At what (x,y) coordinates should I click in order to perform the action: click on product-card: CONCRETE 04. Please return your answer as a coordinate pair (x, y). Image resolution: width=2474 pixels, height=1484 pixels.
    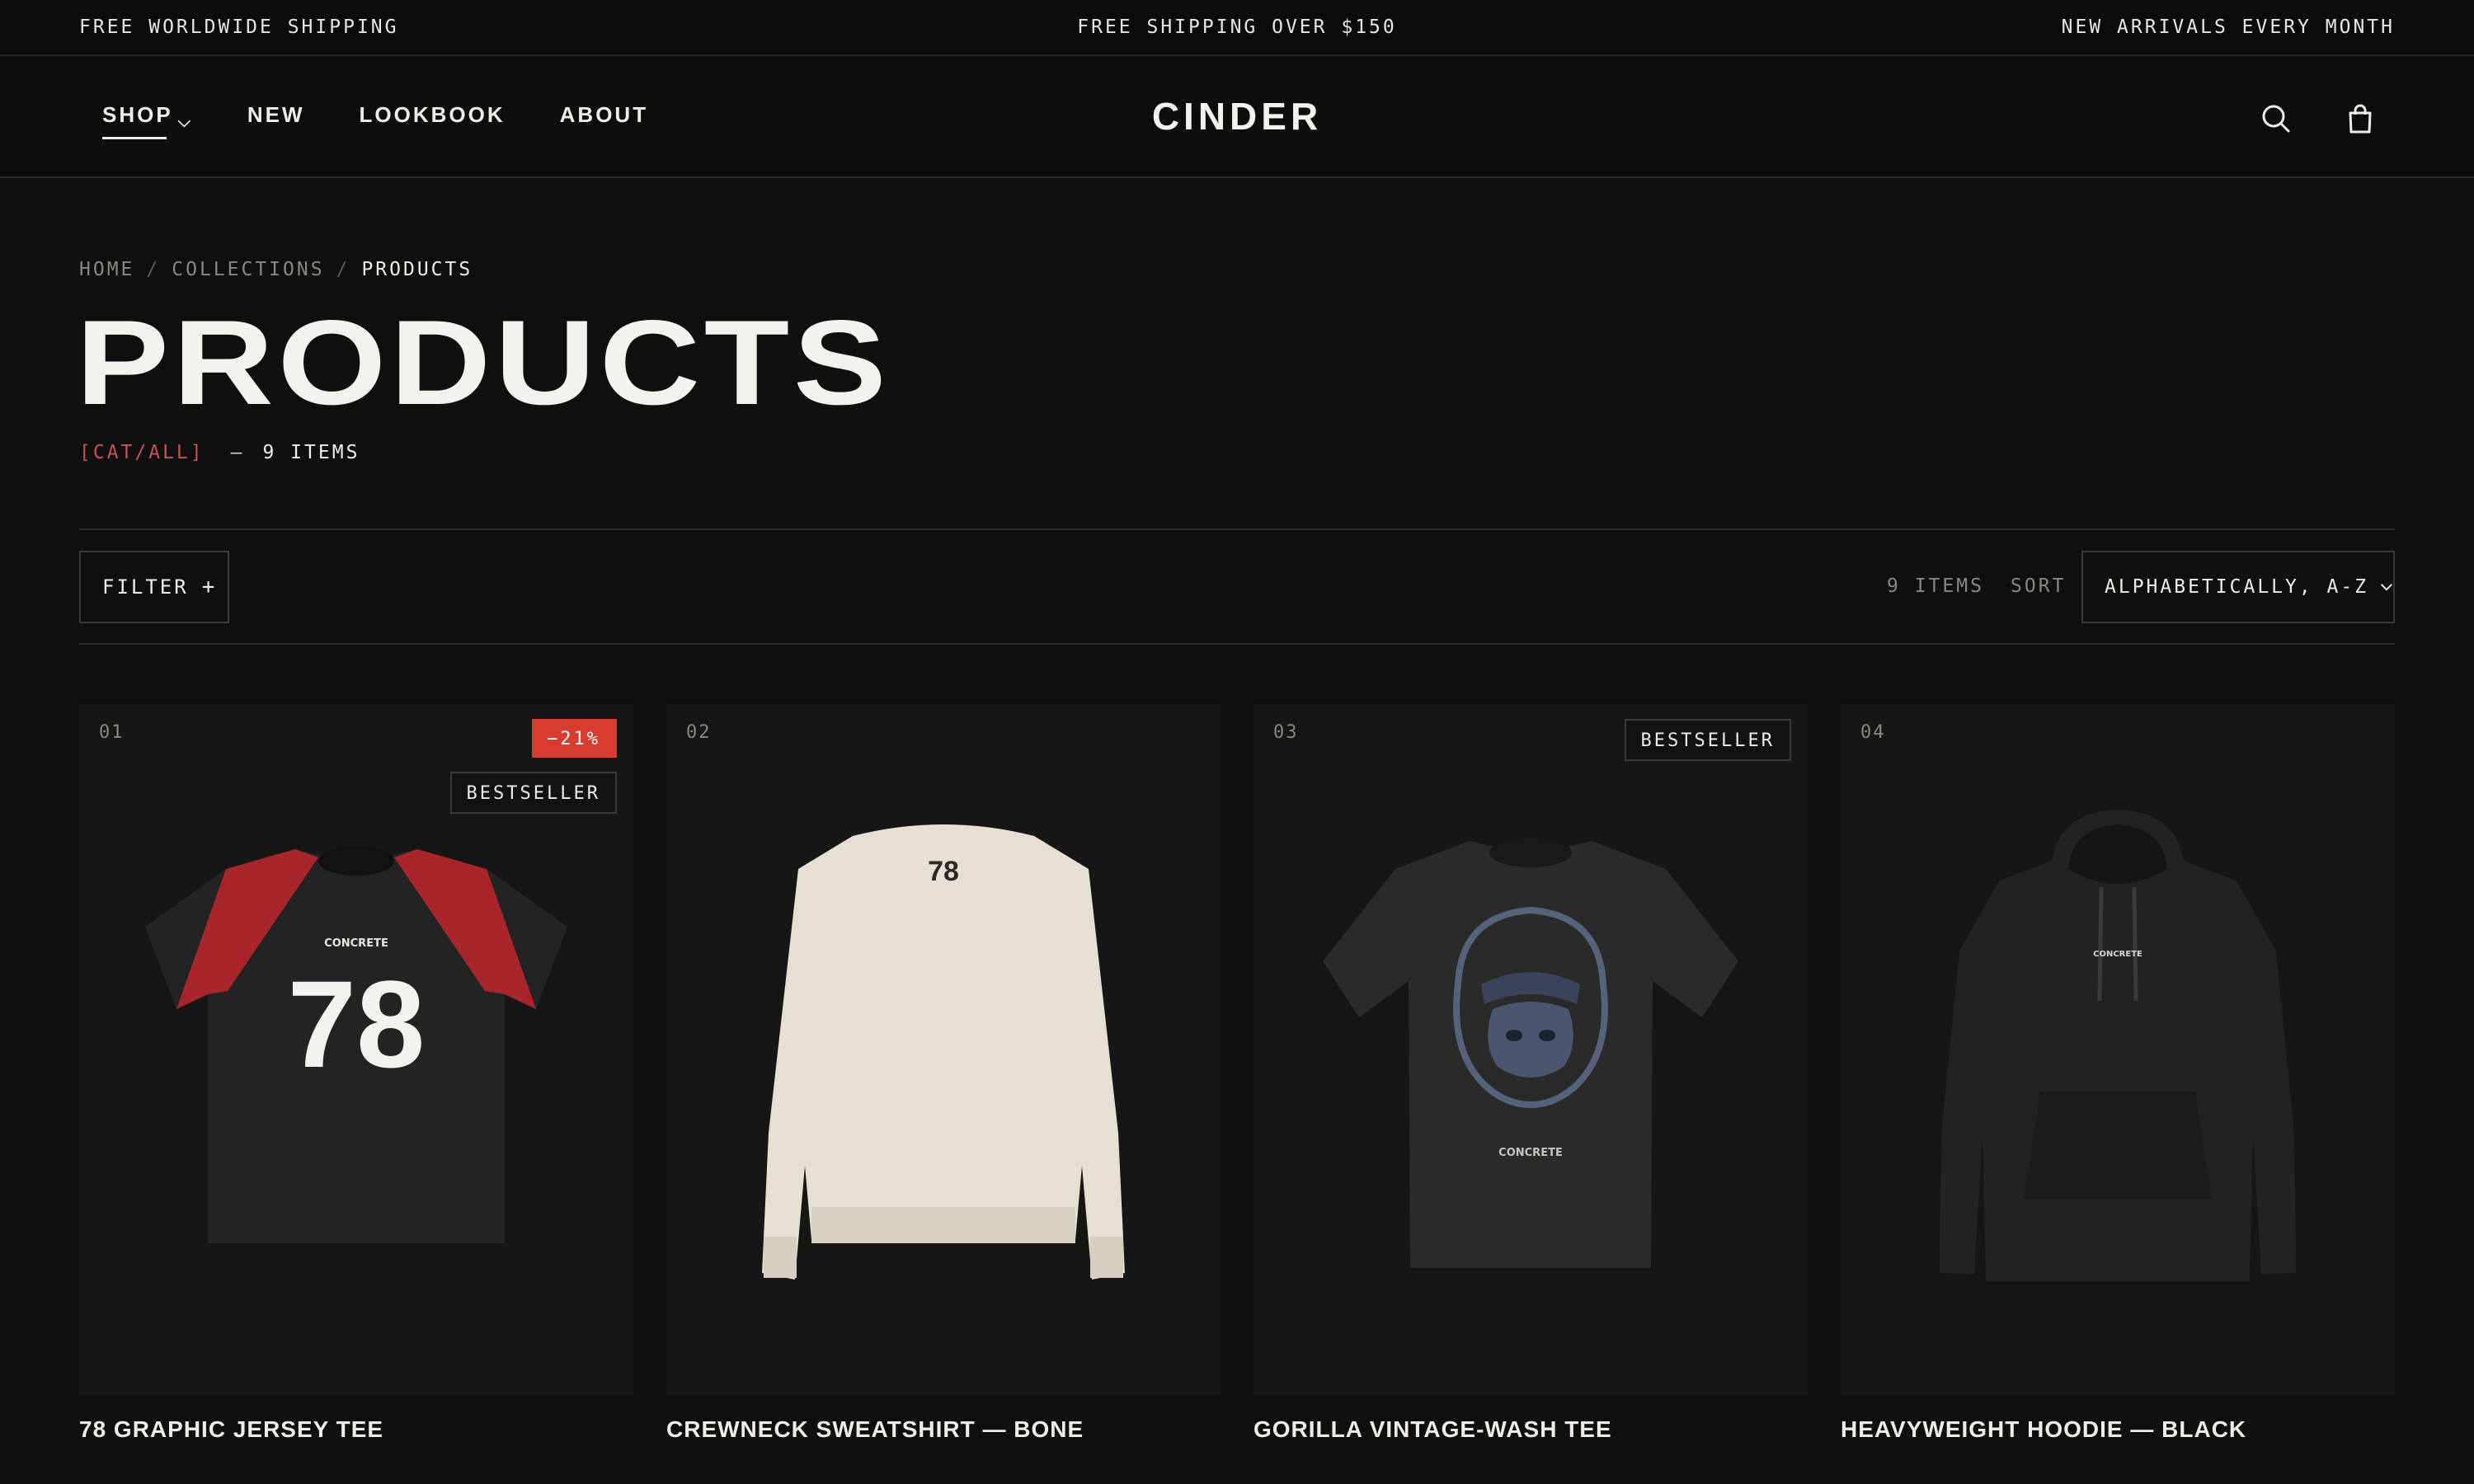
    Looking at the image, I should click on (2118, 1049).